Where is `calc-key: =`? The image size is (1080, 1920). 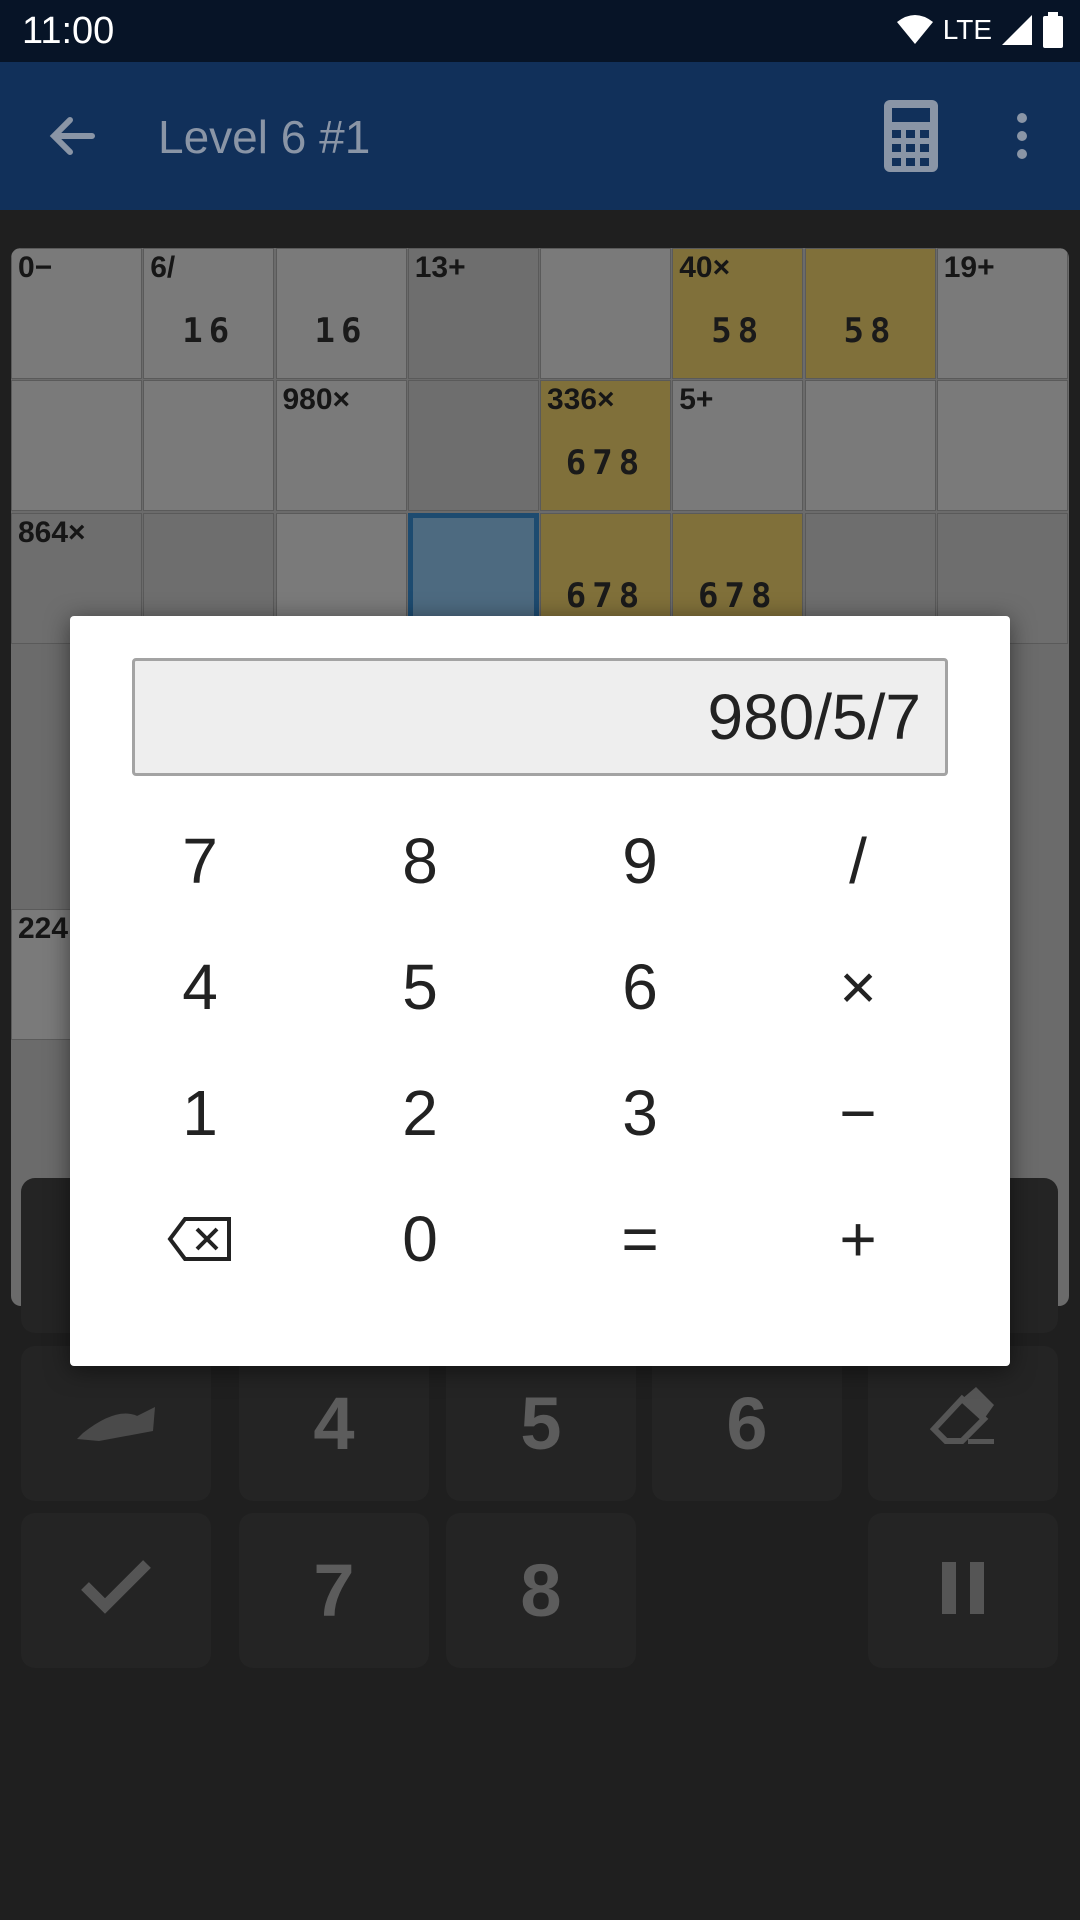
calc-key: = is located at coordinates (640, 1239).